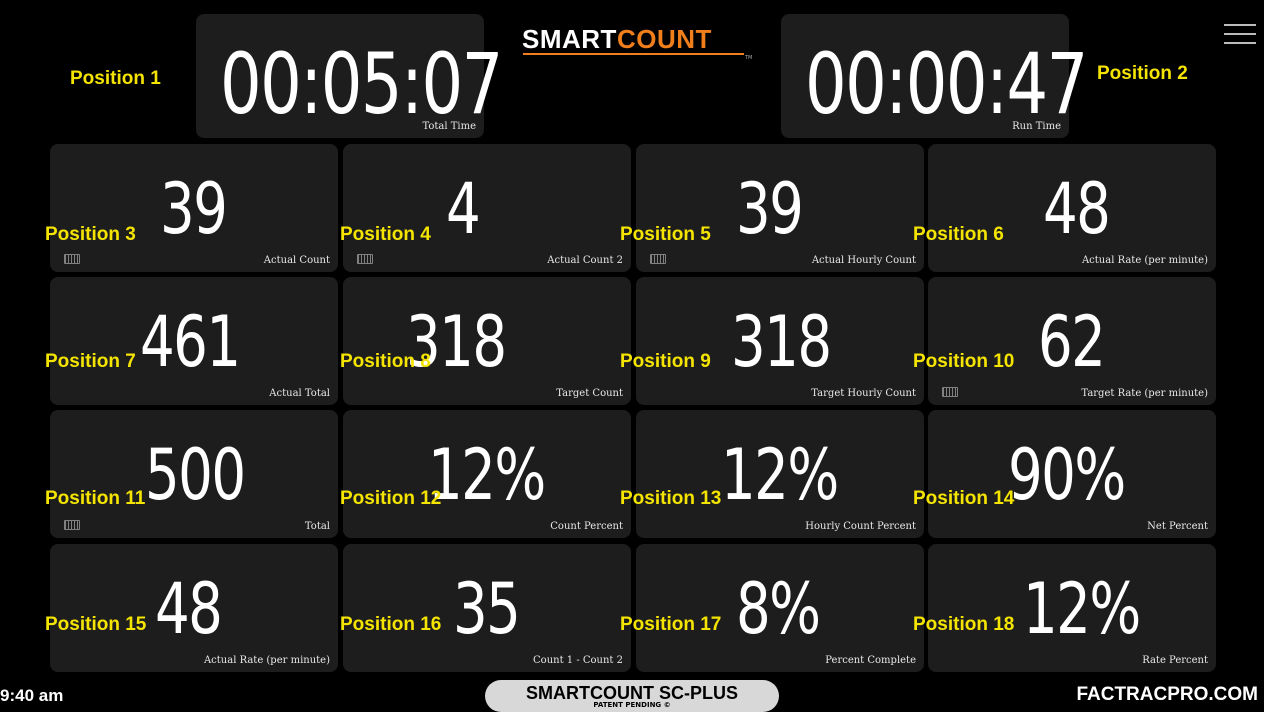 Image resolution: width=1264 pixels, height=712 pixels. Describe the element at coordinates (190, 342) in the screenshot. I see `counter-value: 461` at that location.